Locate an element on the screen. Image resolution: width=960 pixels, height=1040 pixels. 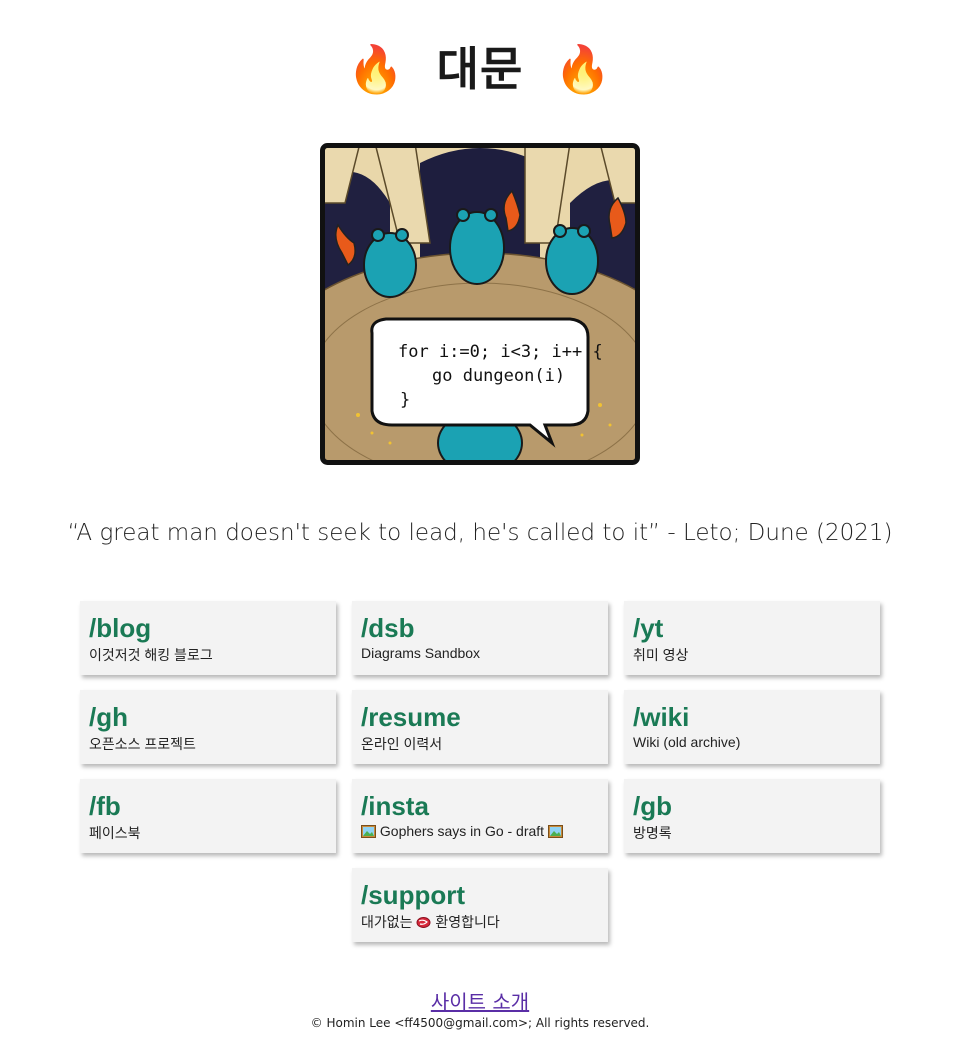
code-line-2: go dungeon(i) is located at coordinates (498, 376).